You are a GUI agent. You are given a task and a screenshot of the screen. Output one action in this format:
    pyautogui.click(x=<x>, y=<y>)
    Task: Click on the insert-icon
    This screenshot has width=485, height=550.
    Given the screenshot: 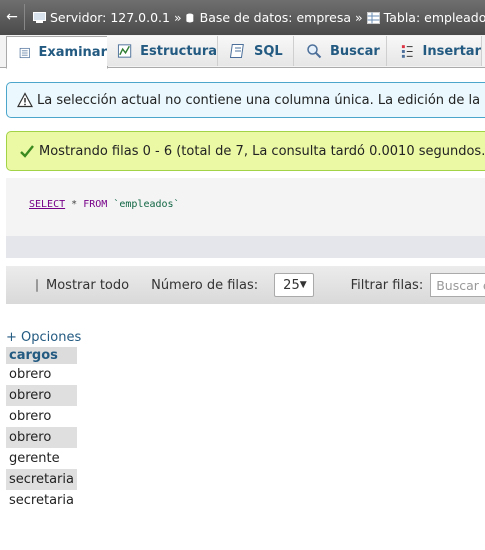 What is the action you would take?
    pyautogui.click(x=407, y=51)
    